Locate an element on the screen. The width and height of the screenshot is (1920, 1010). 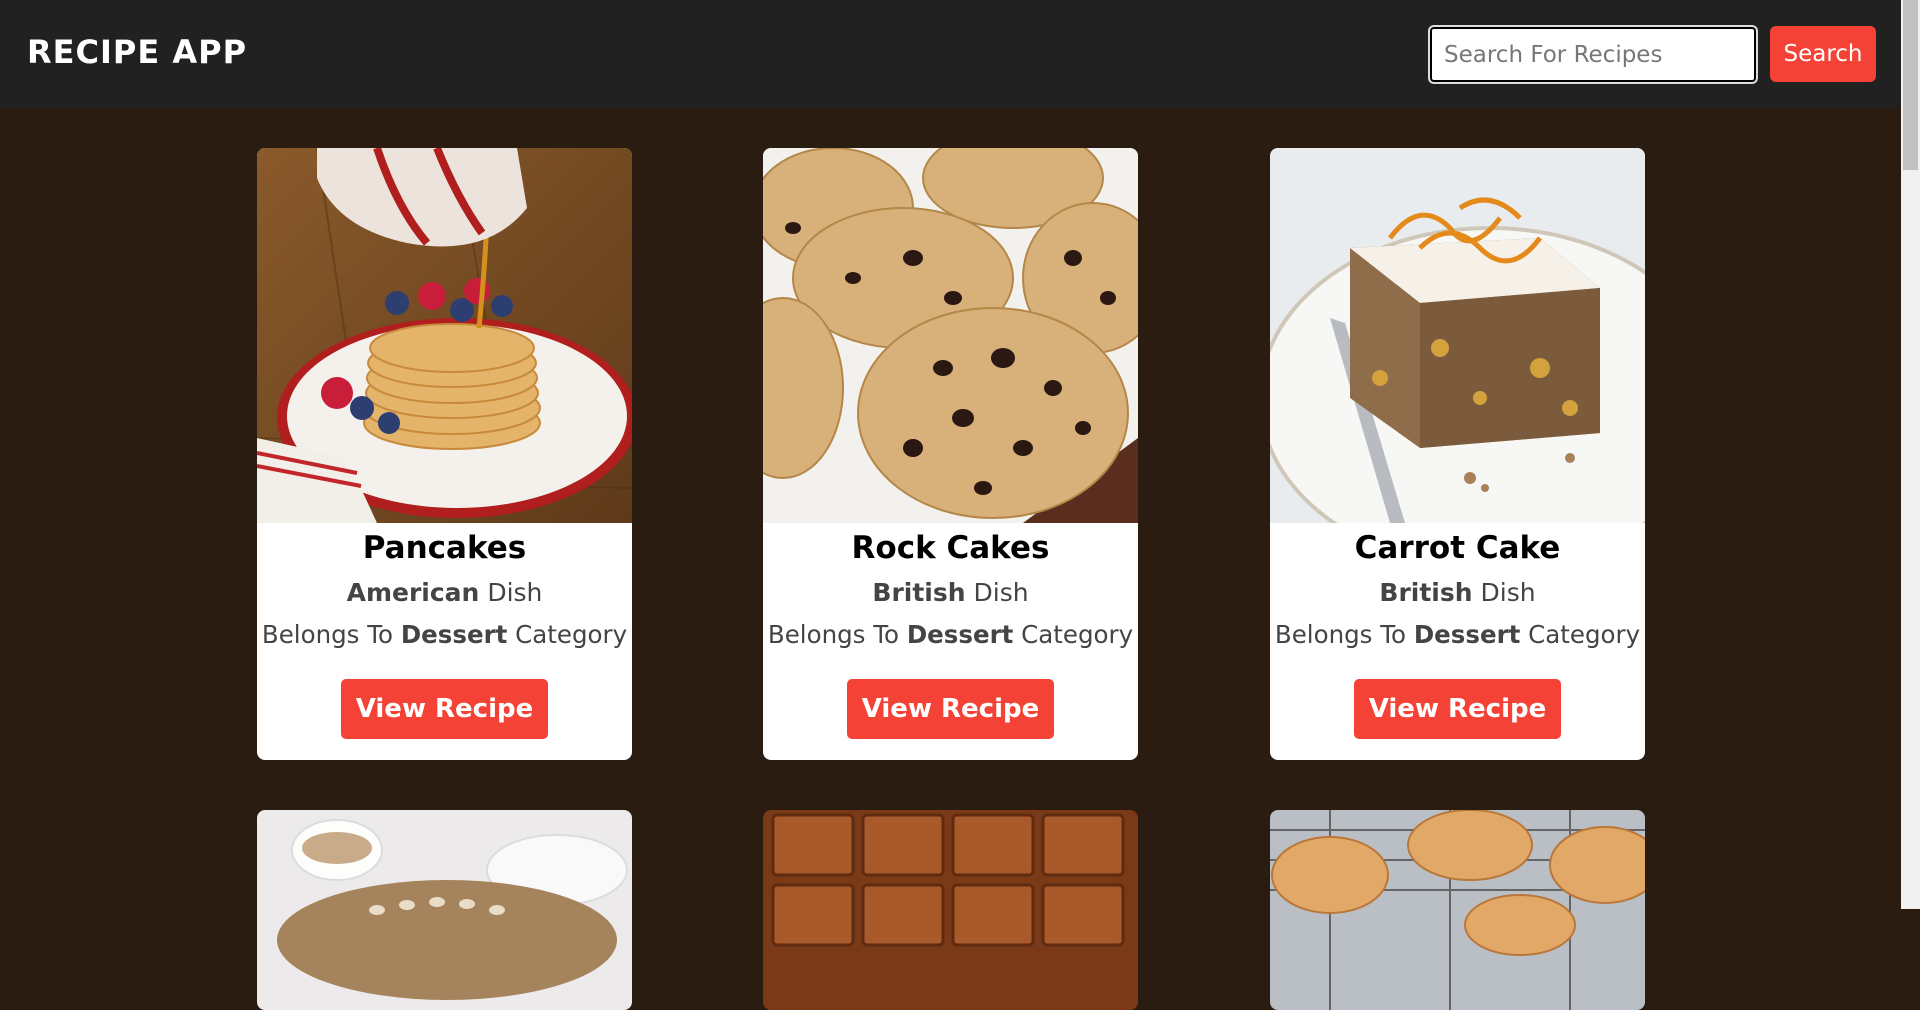
recipe-name: Carrot Cake is located at coordinates (1457, 548).